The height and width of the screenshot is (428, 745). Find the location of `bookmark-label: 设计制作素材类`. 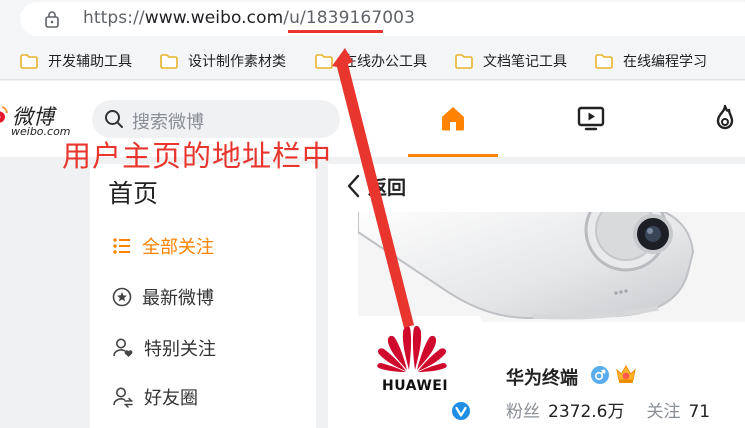

bookmark-label: 设计制作素材类 is located at coordinates (237, 62).